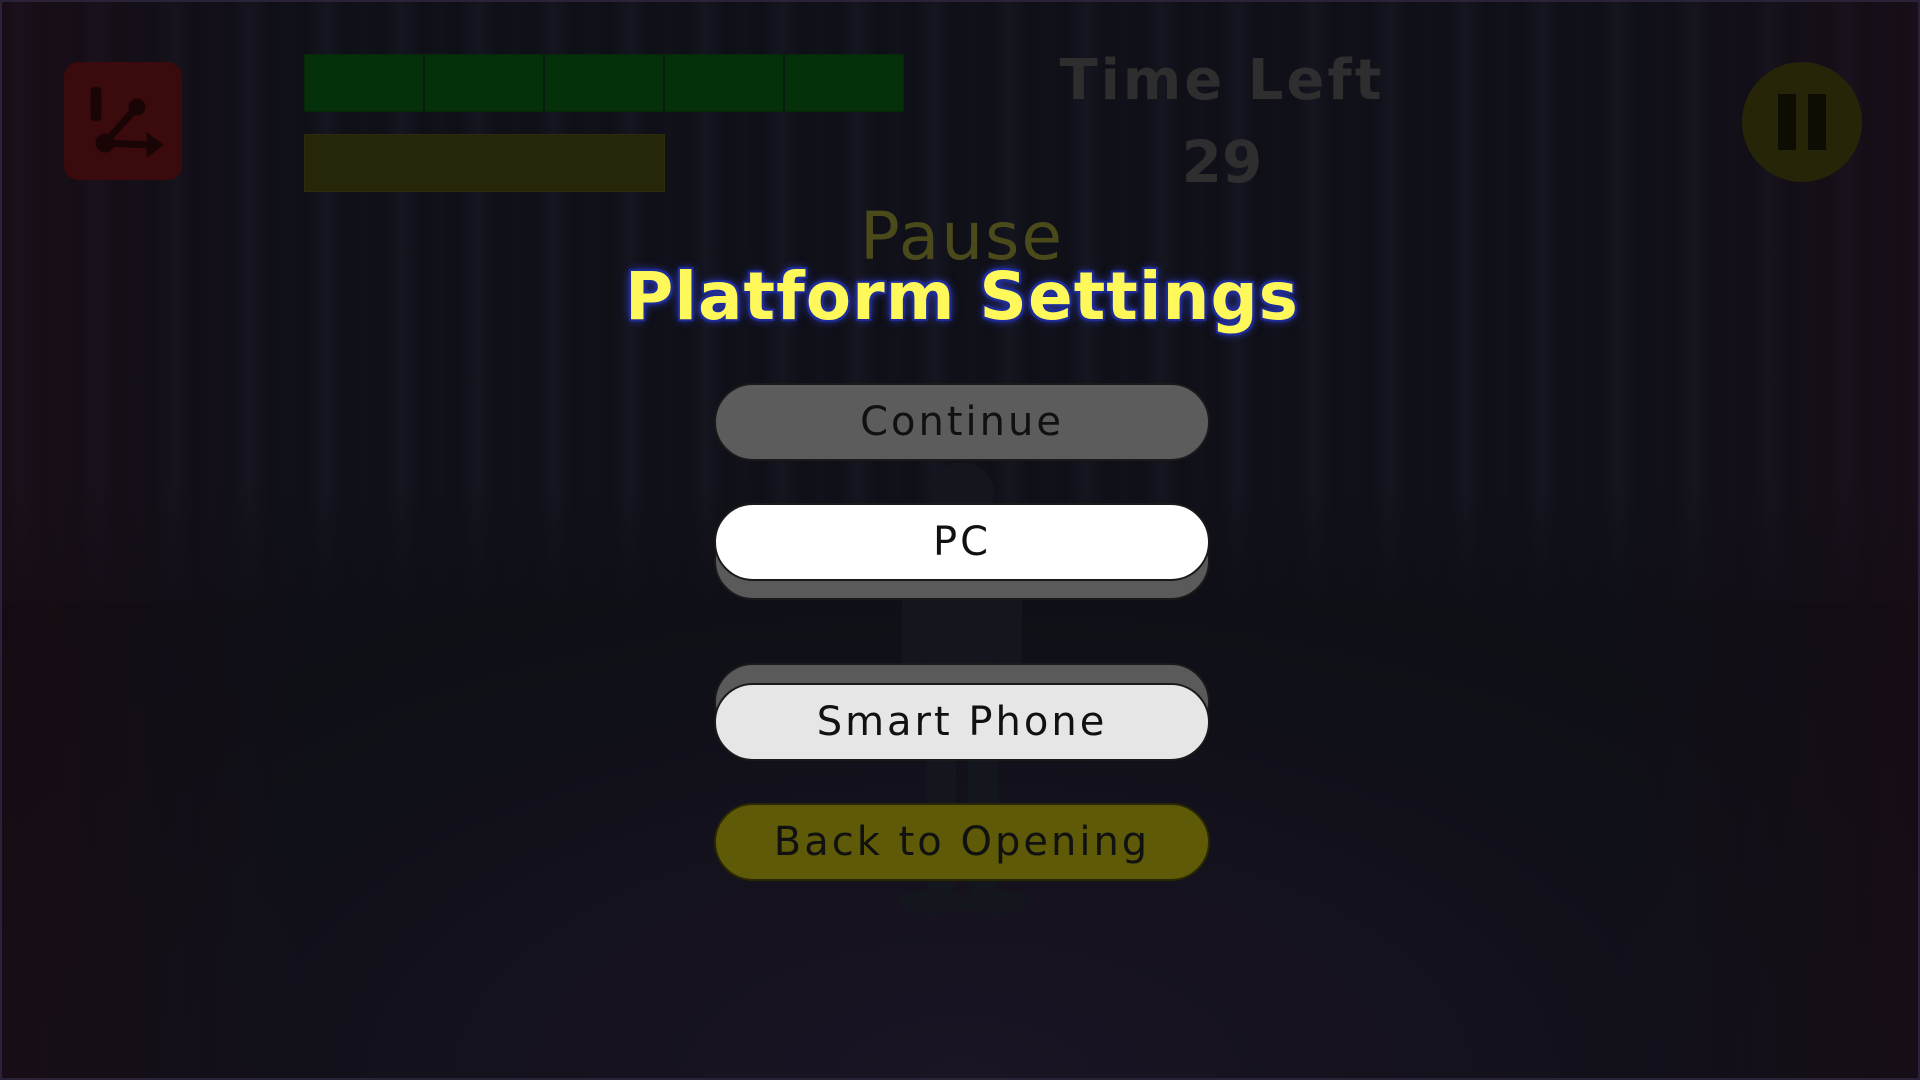 Image resolution: width=1920 pixels, height=1080 pixels. What do you see at coordinates (1222, 162) in the screenshot?
I see `time-left-value: 29` at bounding box center [1222, 162].